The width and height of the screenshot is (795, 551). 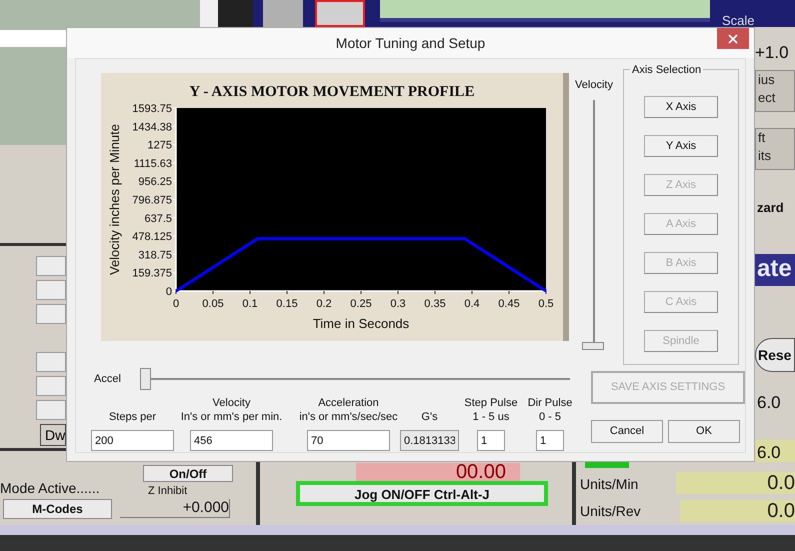 I want to click on field-label: Step Pulse, so click(x=491, y=403).